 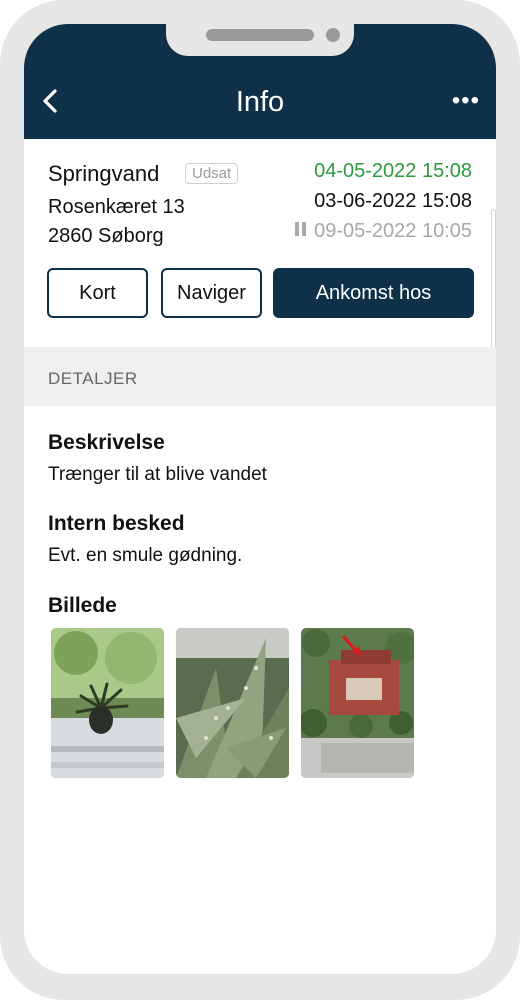 What do you see at coordinates (466, 101) in the screenshot?
I see `more-options-icon: •••` at bounding box center [466, 101].